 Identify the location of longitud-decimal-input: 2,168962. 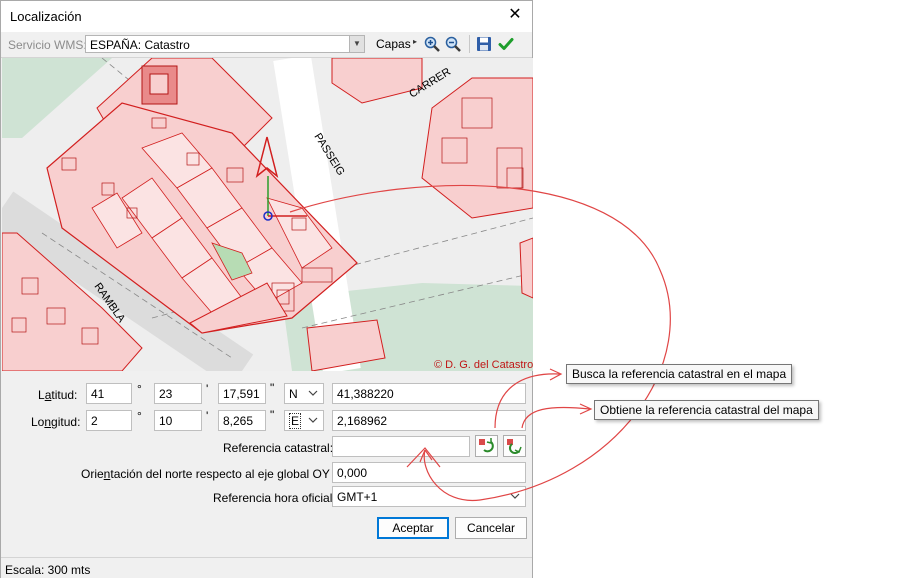
(429, 420).